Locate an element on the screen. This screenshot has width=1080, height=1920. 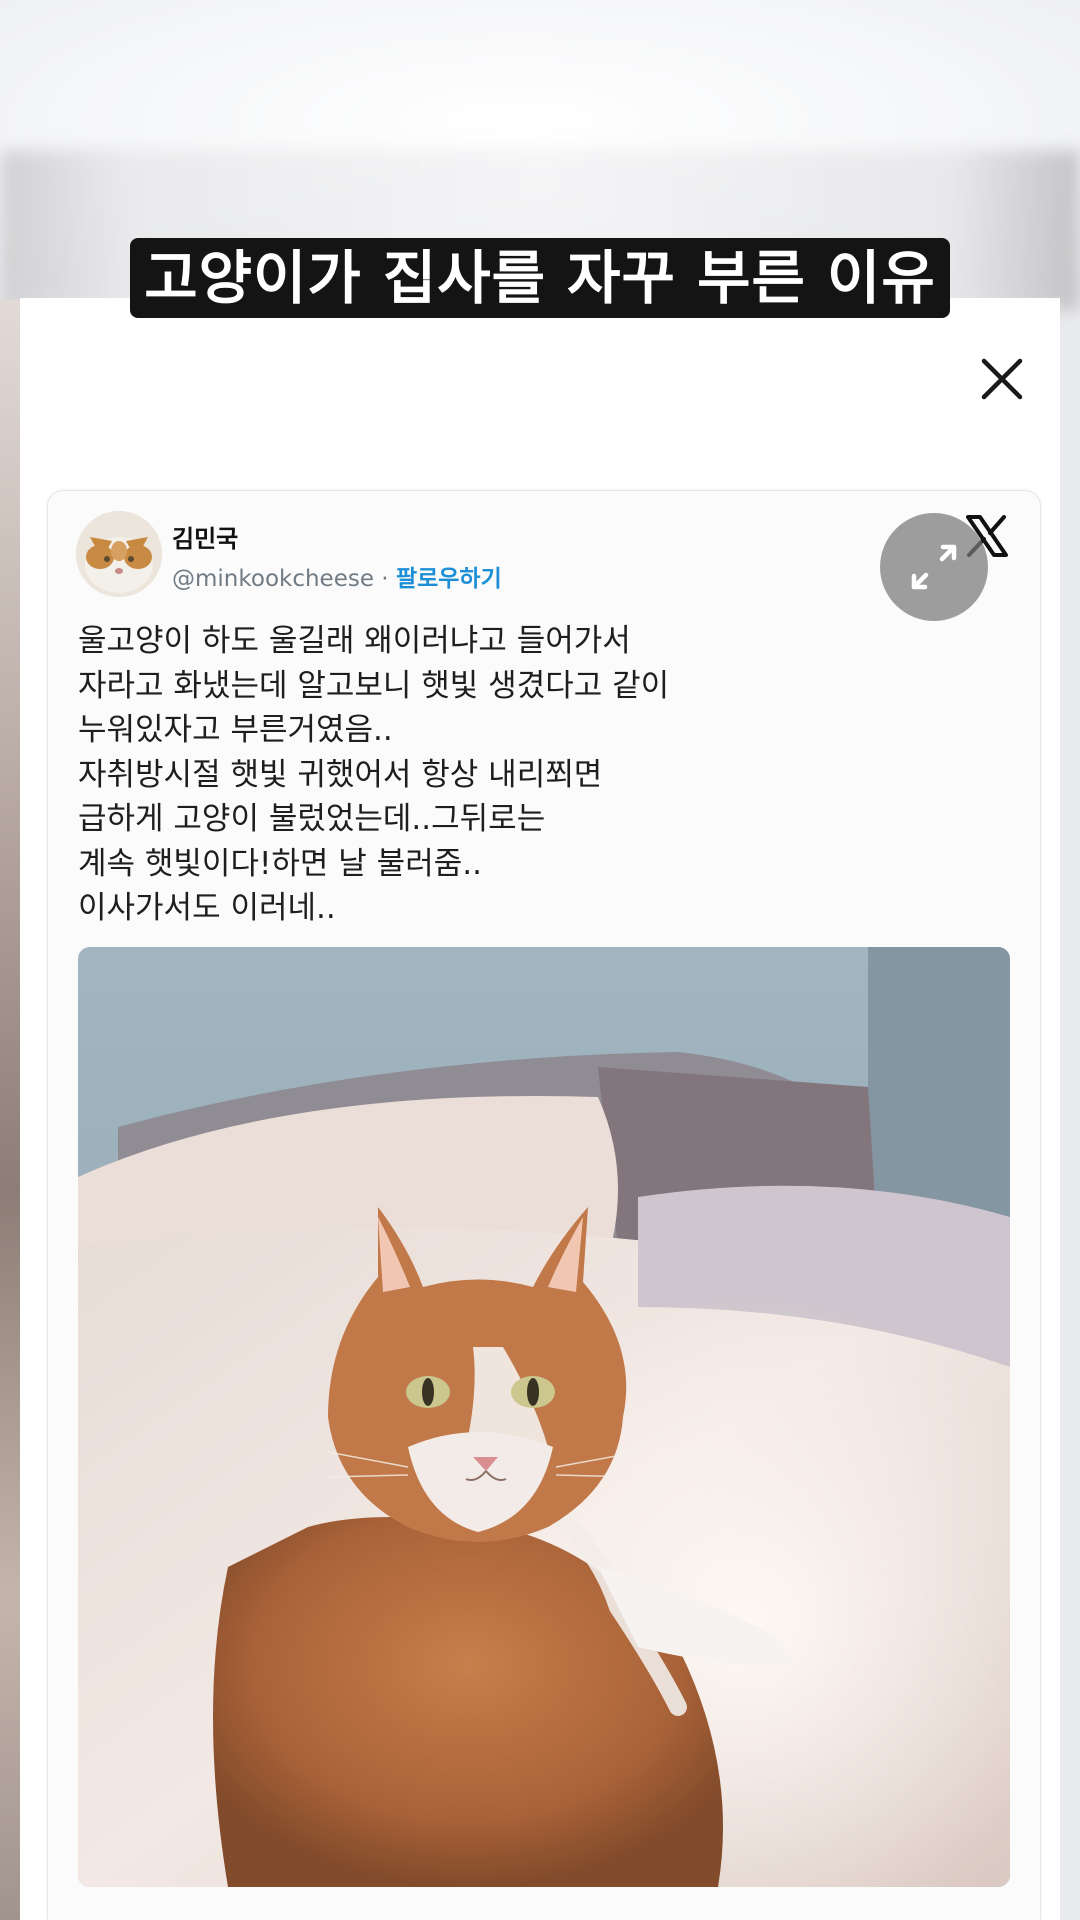
blurred-background-edge is located at coordinates (11, 1110).